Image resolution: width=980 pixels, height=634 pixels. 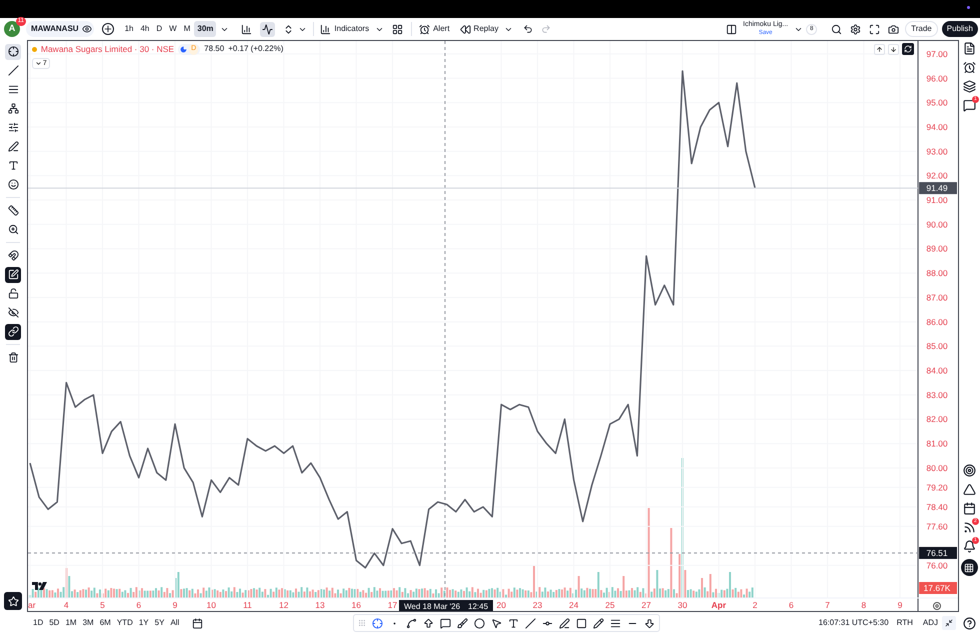 I want to click on price-axis-label: 86.00, so click(x=937, y=321).